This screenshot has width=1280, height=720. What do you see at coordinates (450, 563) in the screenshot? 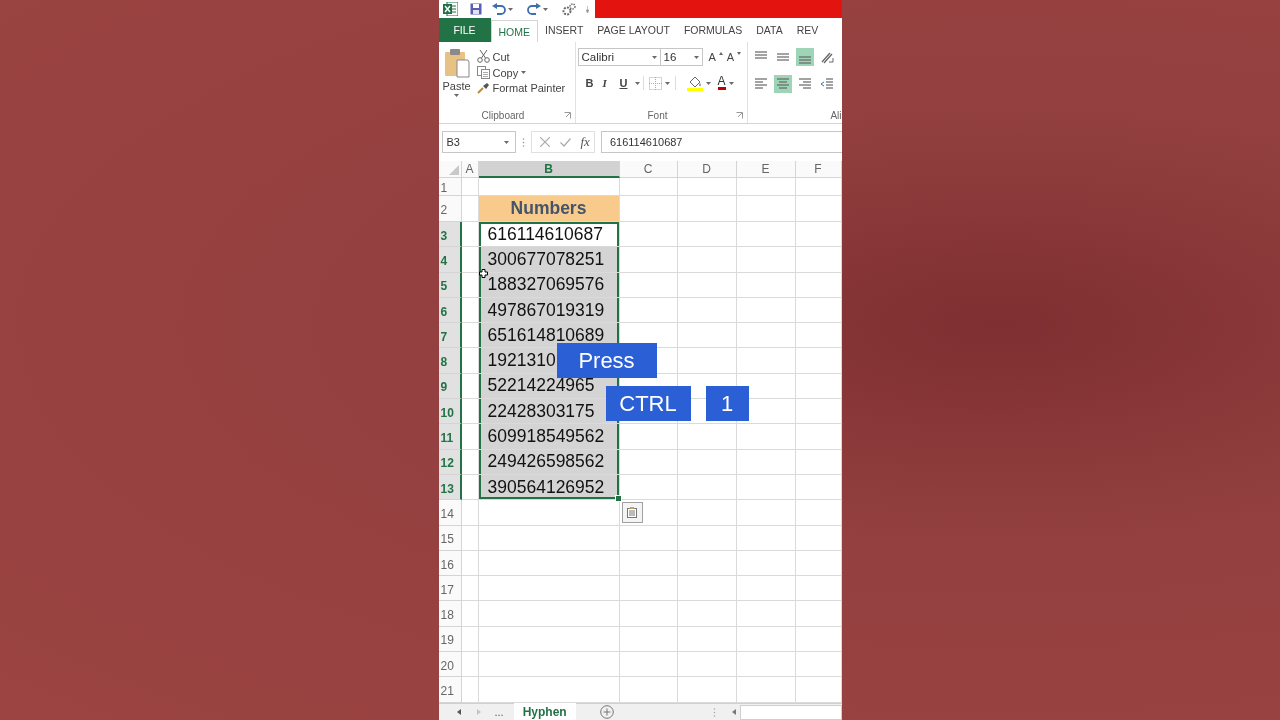
I see `row-header: 16` at bounding box center [450, 563].